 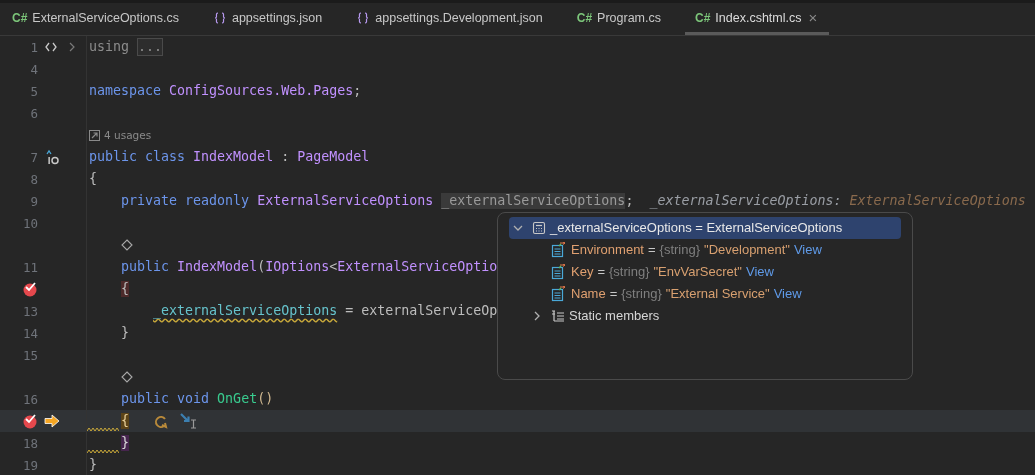 I want to click on property-name: Key, so click(x=582, y=272).